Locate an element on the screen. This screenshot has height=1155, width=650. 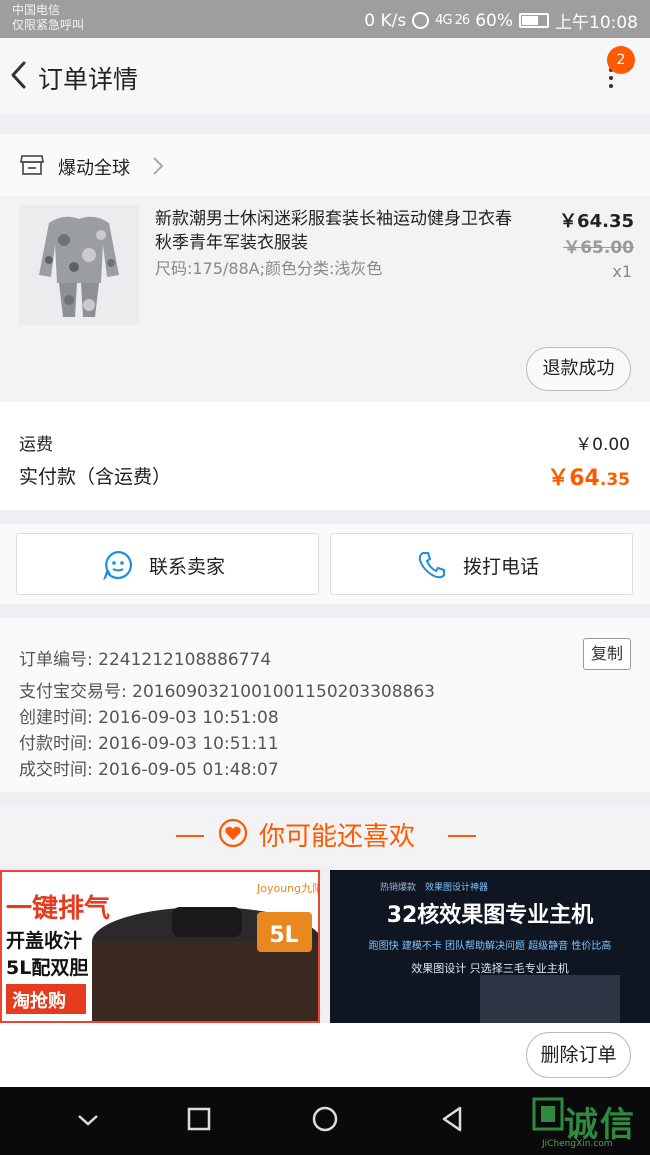
product-spec: 尺码:175/88A;颜色分类:浅灰色 is located at coordinates (269, 268).